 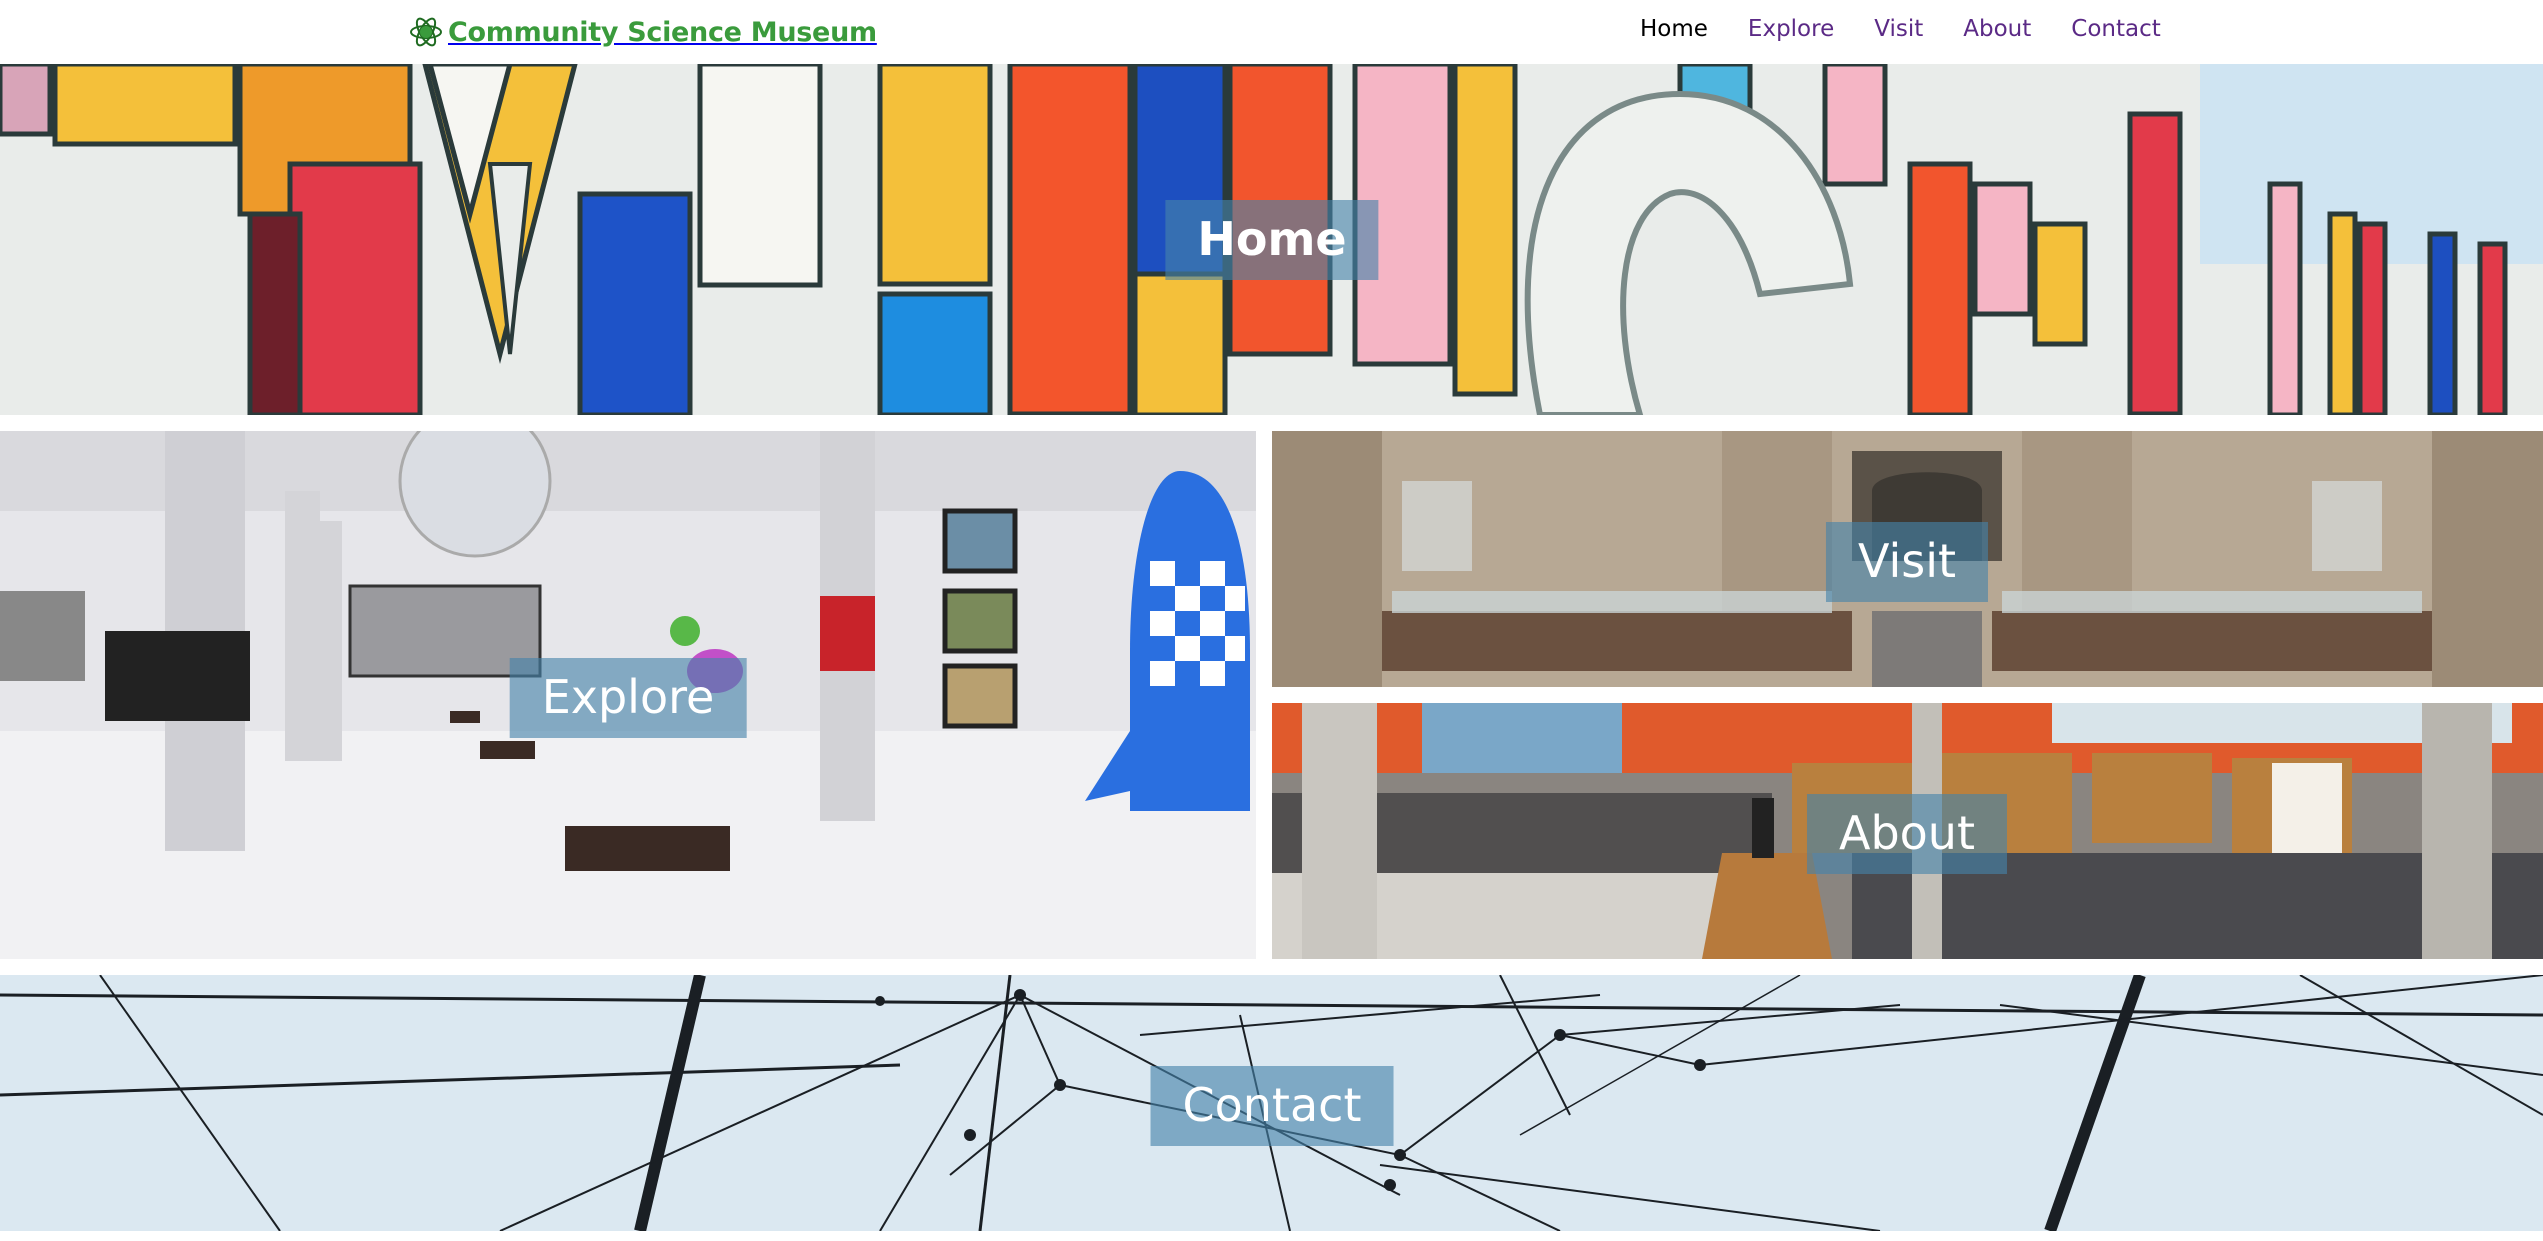 What do you see at coordinates (1272, 1106) in the screenshot?
I see `contact-tile-label: Contact` at bounding box center [1272, 1106].